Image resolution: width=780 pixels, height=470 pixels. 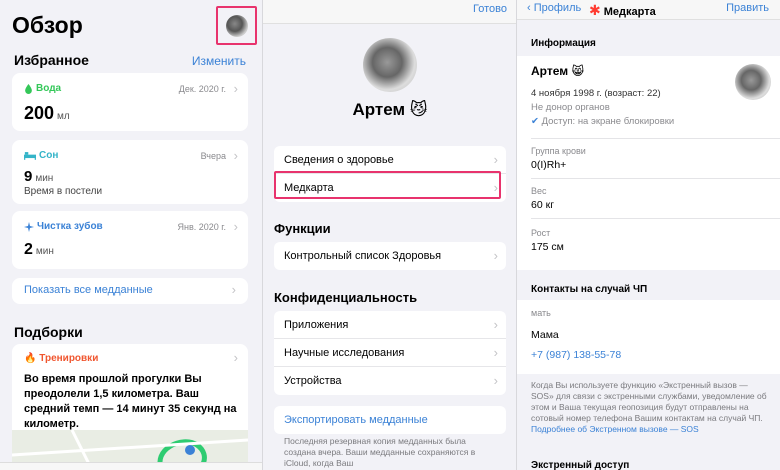 What do you see at coordinates (39, 249) in the screenshot?
I see `toothbrushing-value: 2 мин` at bounding box center [39, 249].